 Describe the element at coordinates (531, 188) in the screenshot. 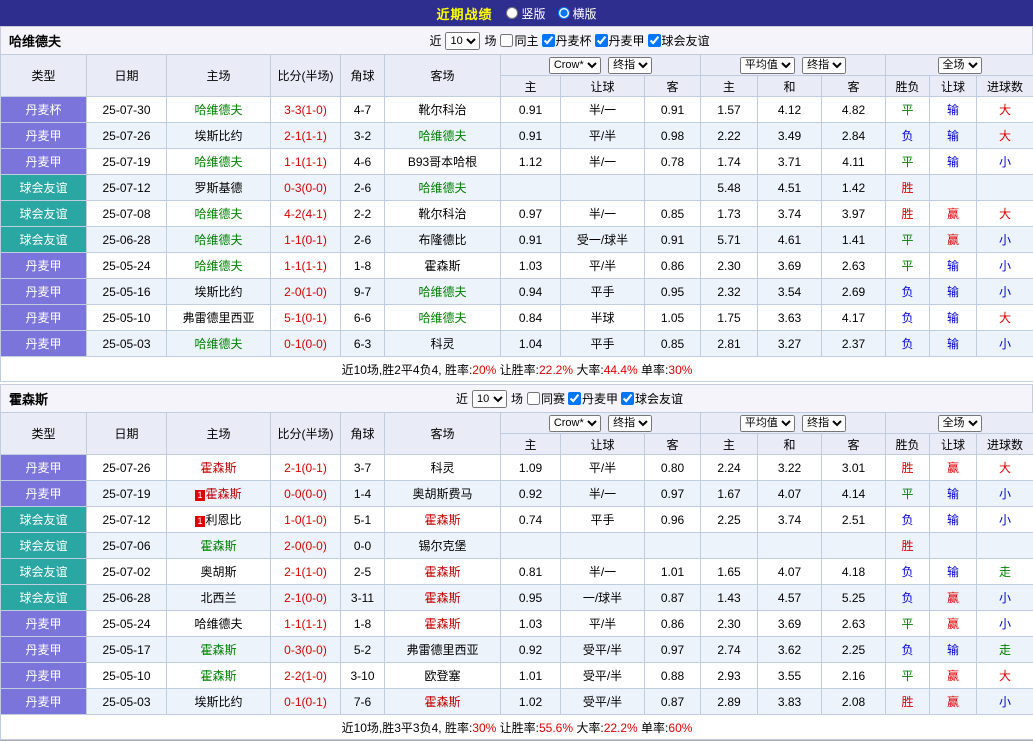

I see `odds-home` at that location.